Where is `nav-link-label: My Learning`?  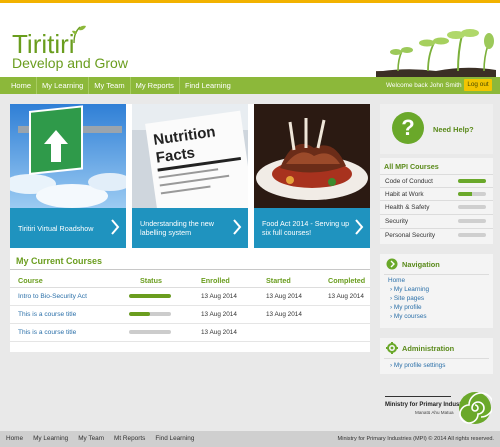
nav-link-label: My Learning is located at coordinates (411, 289).